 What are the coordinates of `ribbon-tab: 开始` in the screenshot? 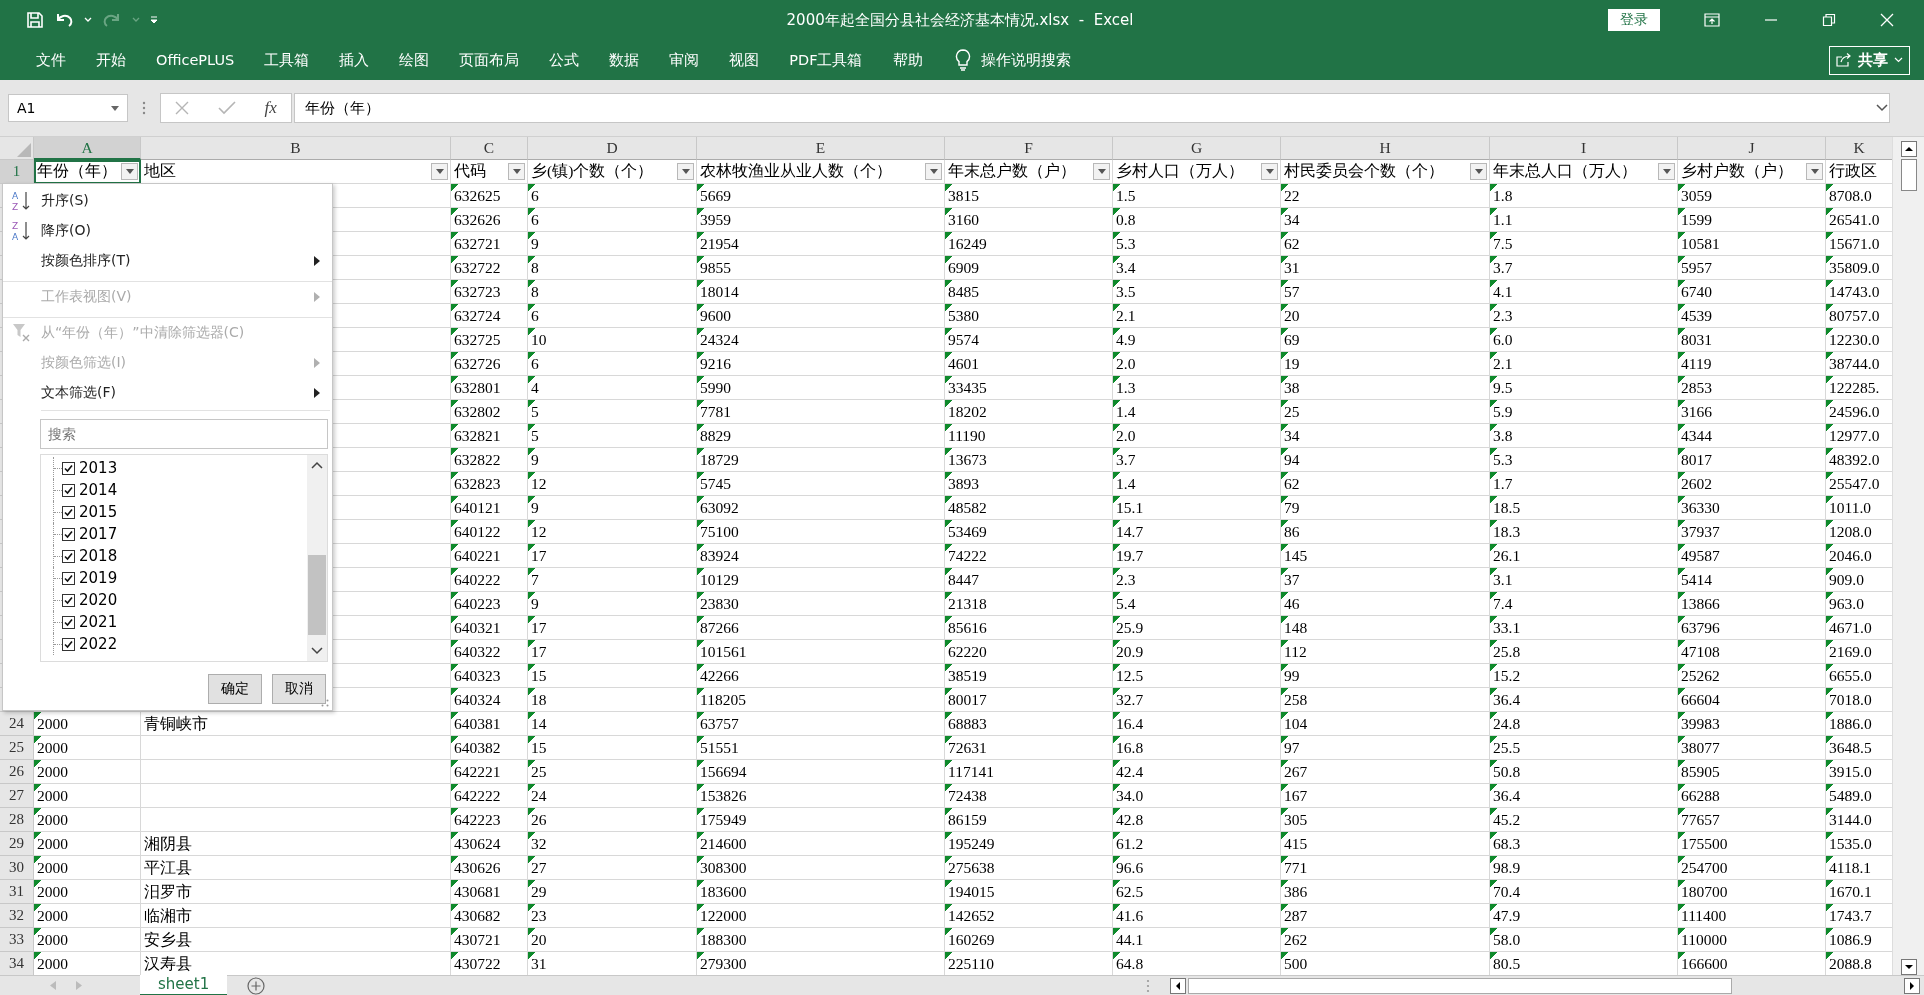 It's located at (110, 60).